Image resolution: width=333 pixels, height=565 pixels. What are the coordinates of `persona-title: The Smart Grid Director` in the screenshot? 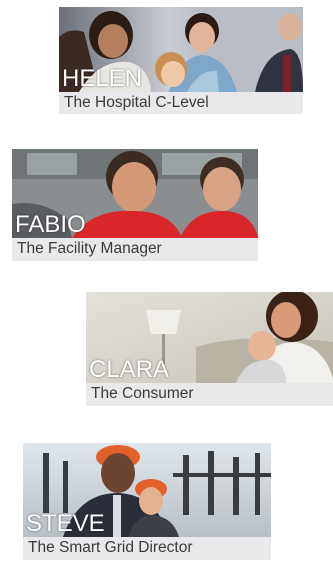 It's located at (147, 548).